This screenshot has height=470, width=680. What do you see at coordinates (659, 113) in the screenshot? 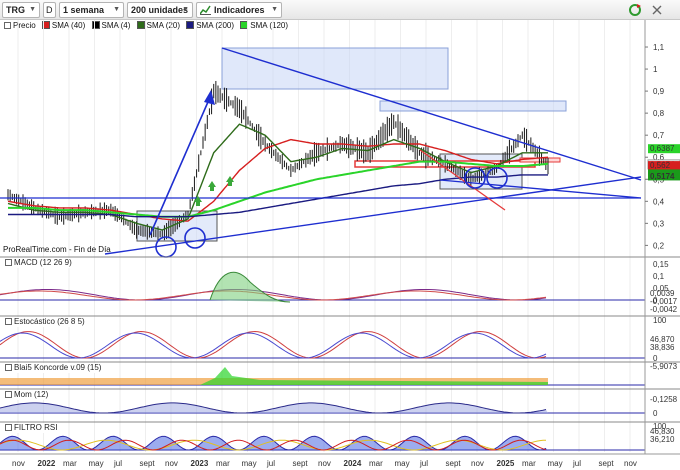
I see `price-tick-label: 0,8` at bounding box center [659, 113].